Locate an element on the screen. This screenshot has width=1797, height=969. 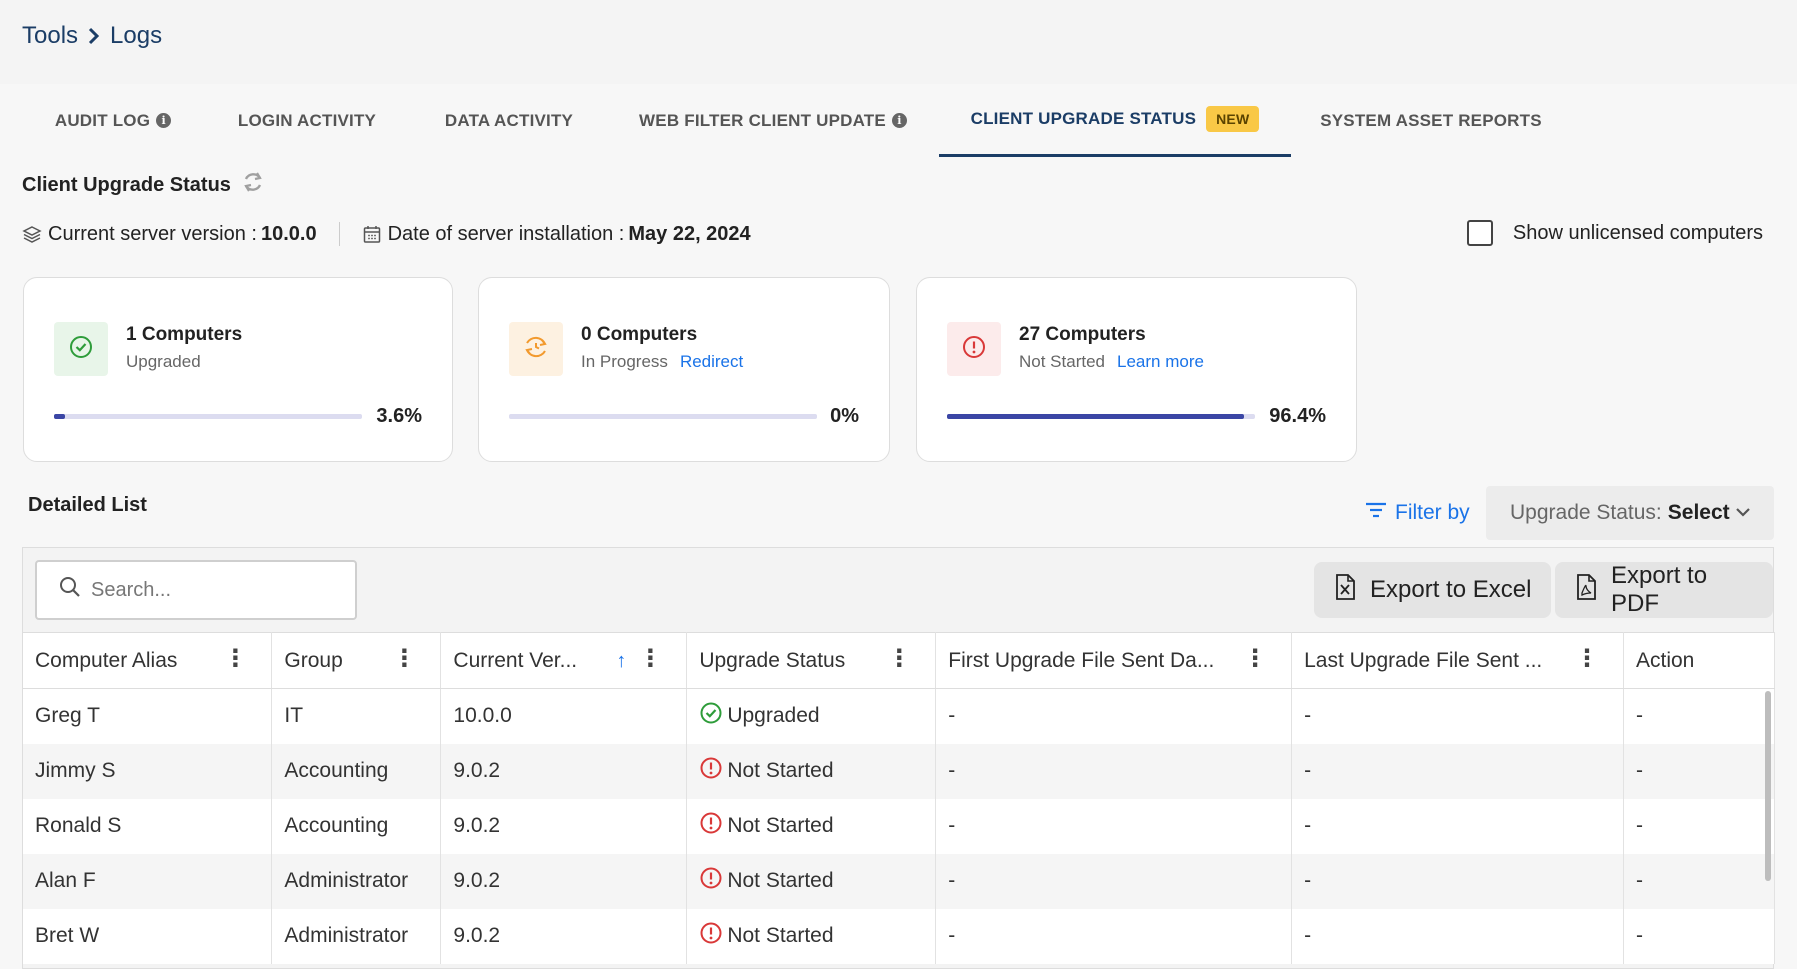
sort-ascending-icon: ↑ is located at coordinates (621, 661).